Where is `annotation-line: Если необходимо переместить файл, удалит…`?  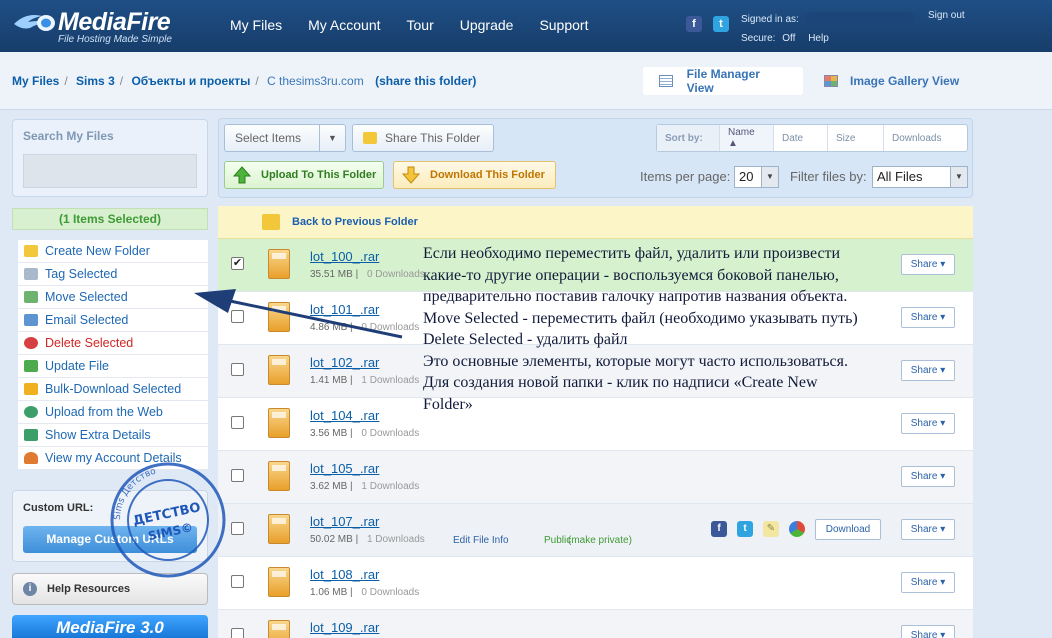 annotation-line: Если необходимо переместить файл, удалит… is located at coordinates (632, 253).